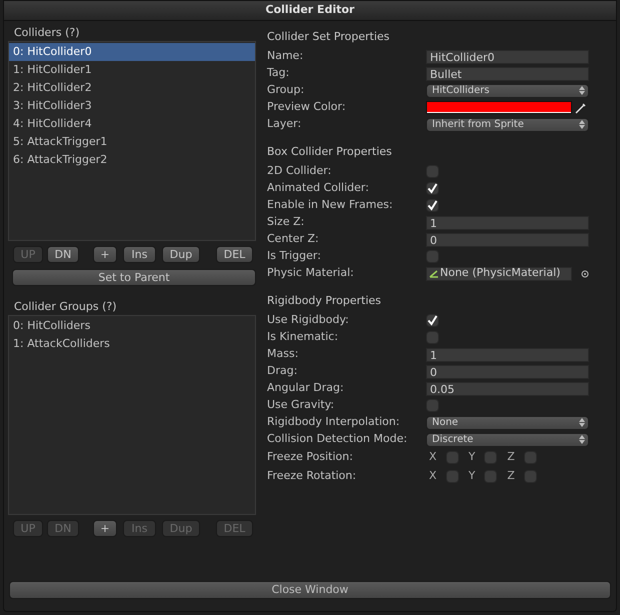 Image resolution: width=620 pixels, height=615 pixels. What do you see at coordinates (507, 389) in the screenshot?
I see `input-field: 0.05` at bounding box center [507, 389].